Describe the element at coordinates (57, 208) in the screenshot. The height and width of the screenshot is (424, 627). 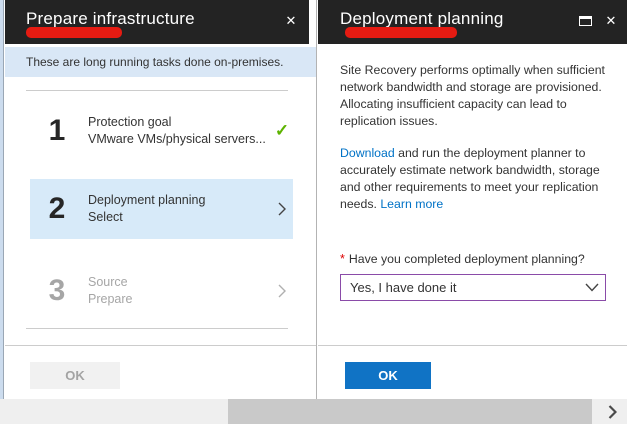
I see `step-number: 2` at that location.